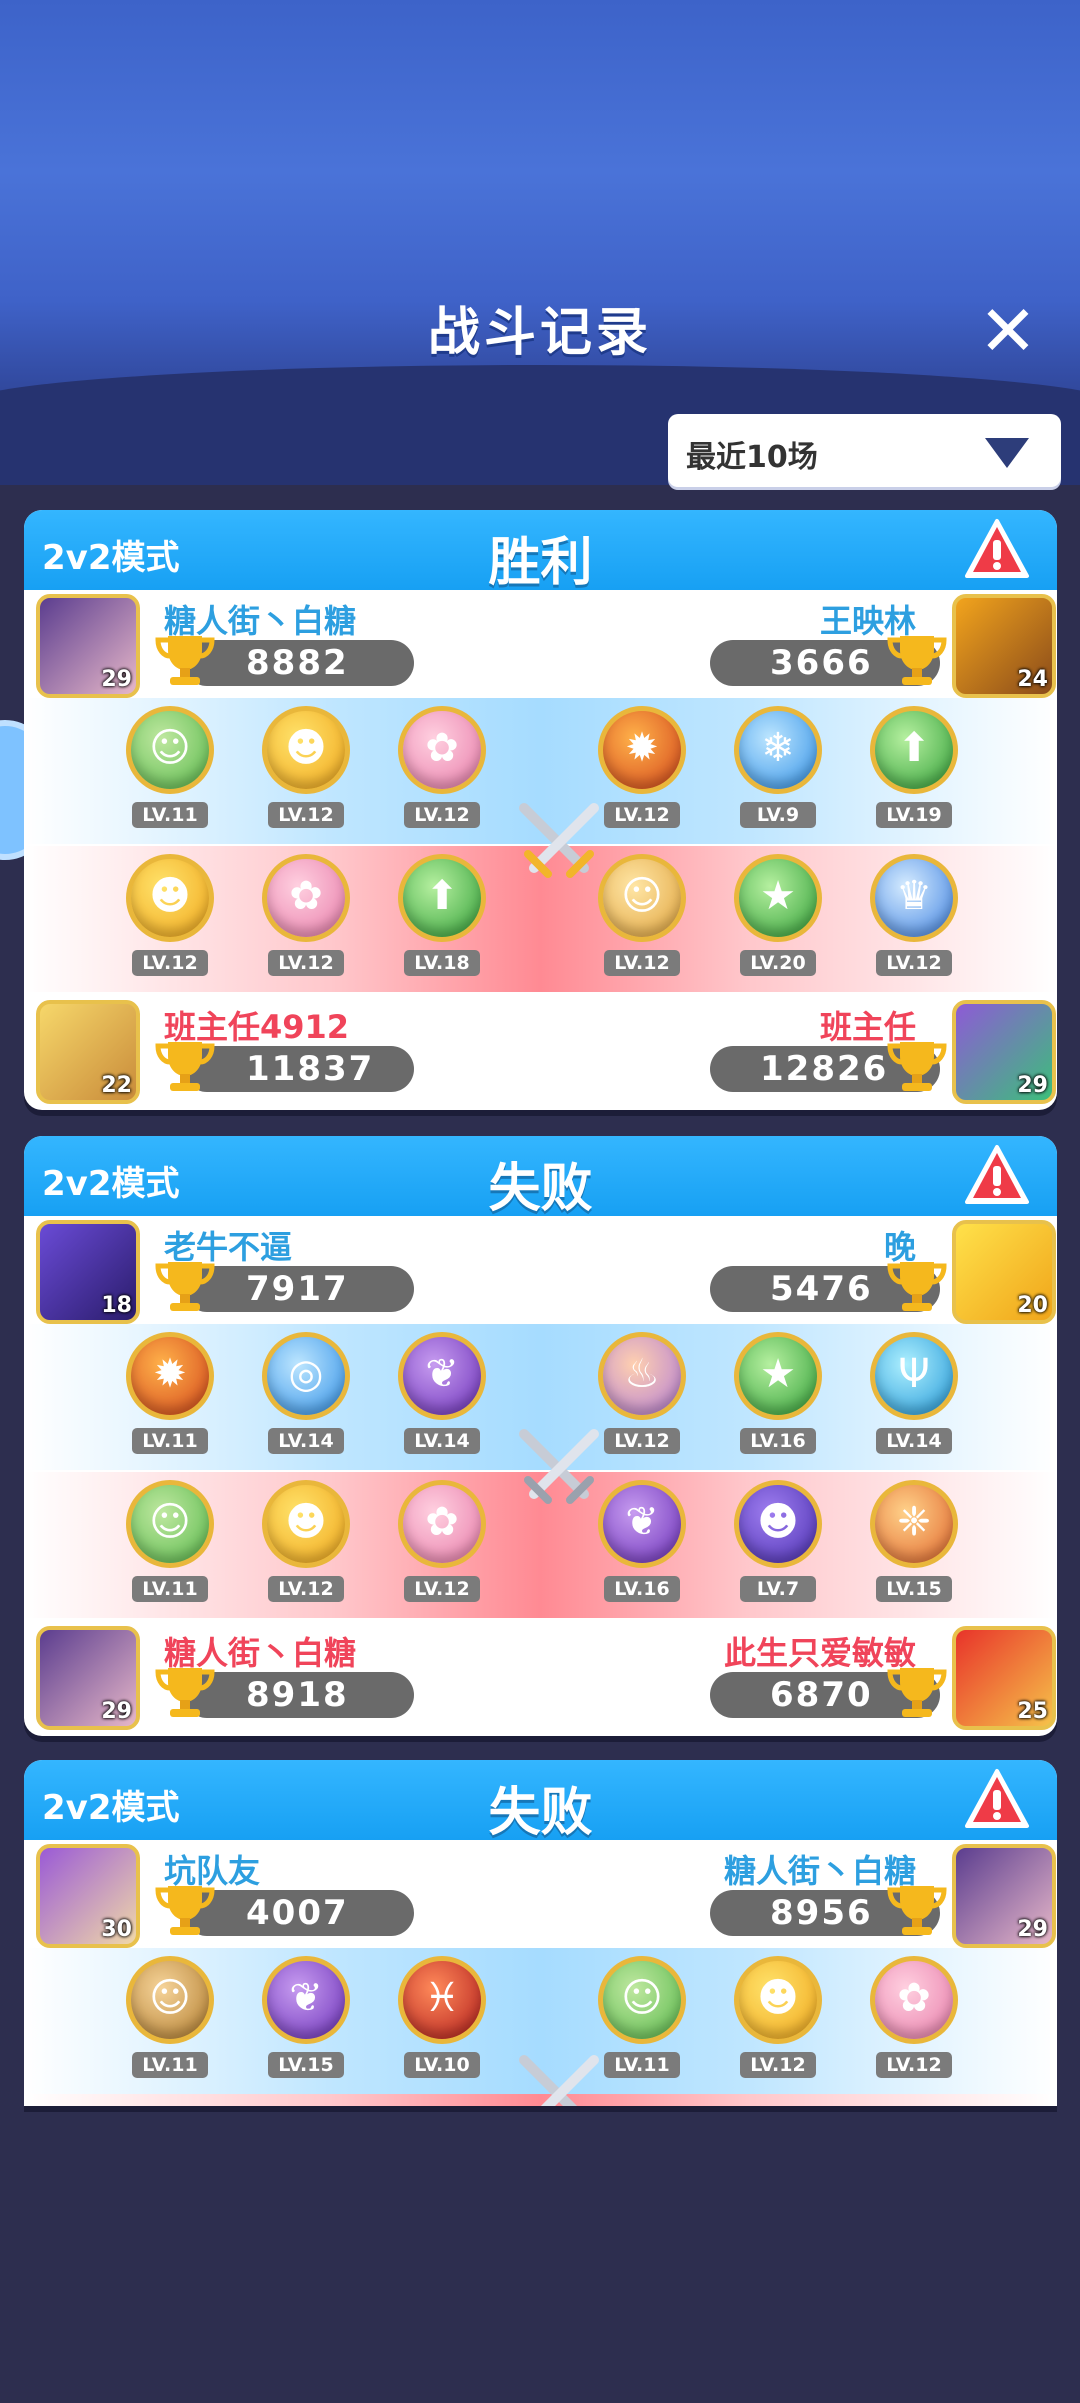 The image size is (1080, 2403). Describe the element at coordinates (798, 1677) in the screenshot. I see `player-bottom-right: 此生只爱敏敏 6870 25` at that location.